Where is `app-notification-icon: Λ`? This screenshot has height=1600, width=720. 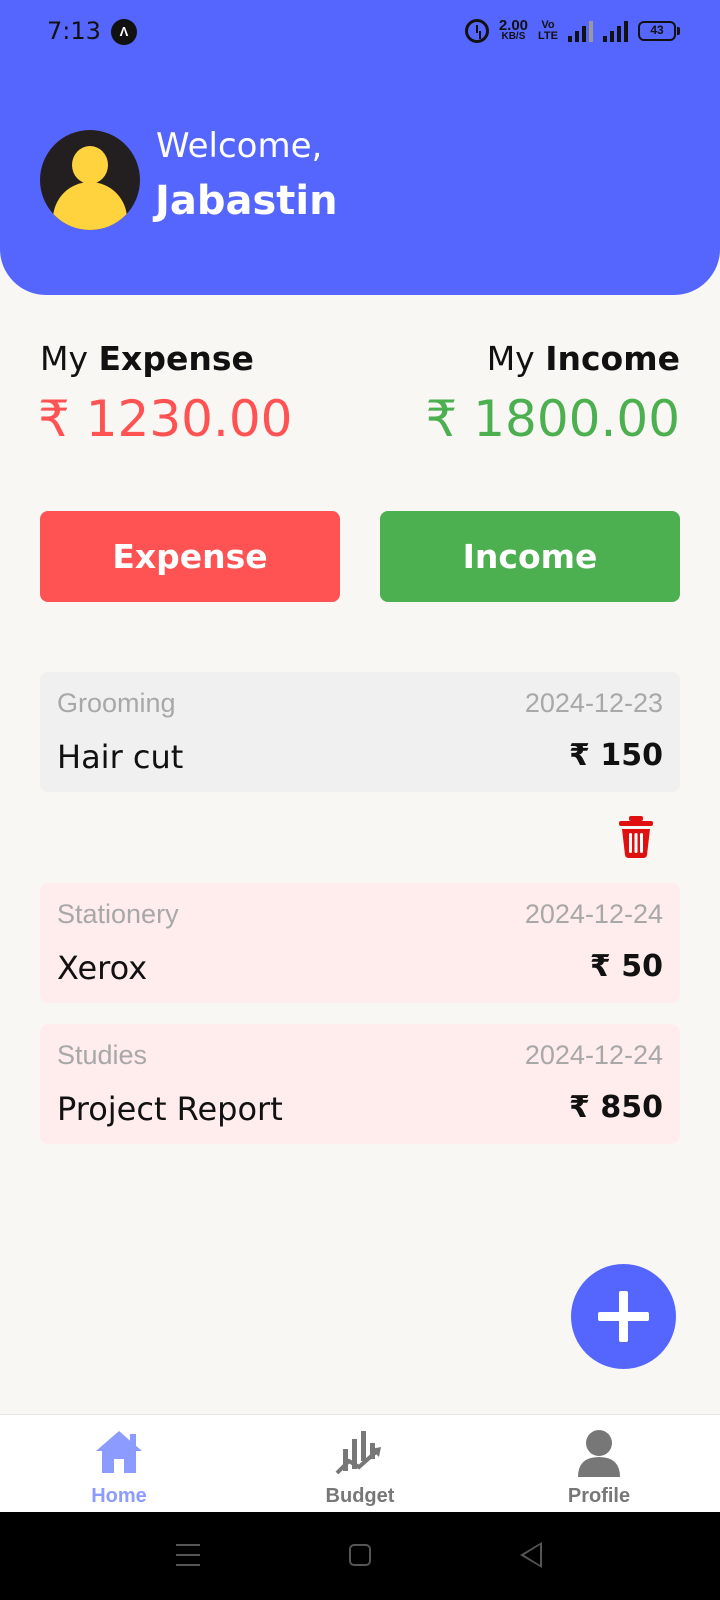
app-notification-icon: Λ is located at coordinates (124, 32).